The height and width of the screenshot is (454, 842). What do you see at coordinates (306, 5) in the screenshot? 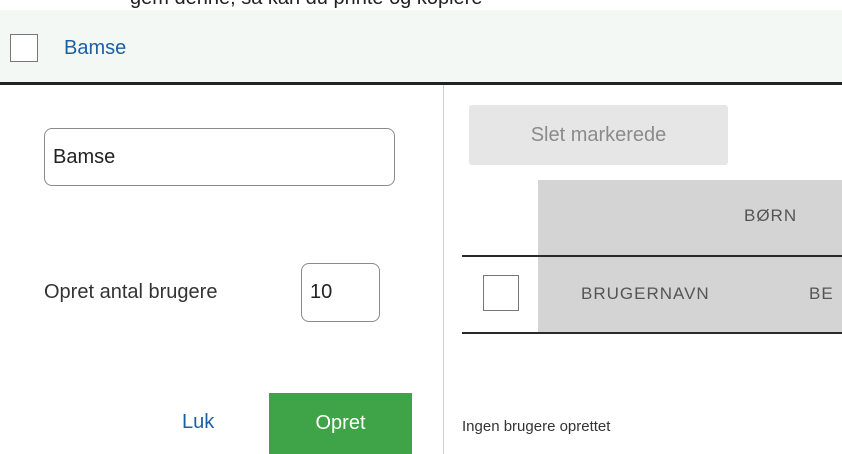
I see `cut-off-top-text: gem denne, så kan du printe og kopiere` at bounding box center [306, 5].